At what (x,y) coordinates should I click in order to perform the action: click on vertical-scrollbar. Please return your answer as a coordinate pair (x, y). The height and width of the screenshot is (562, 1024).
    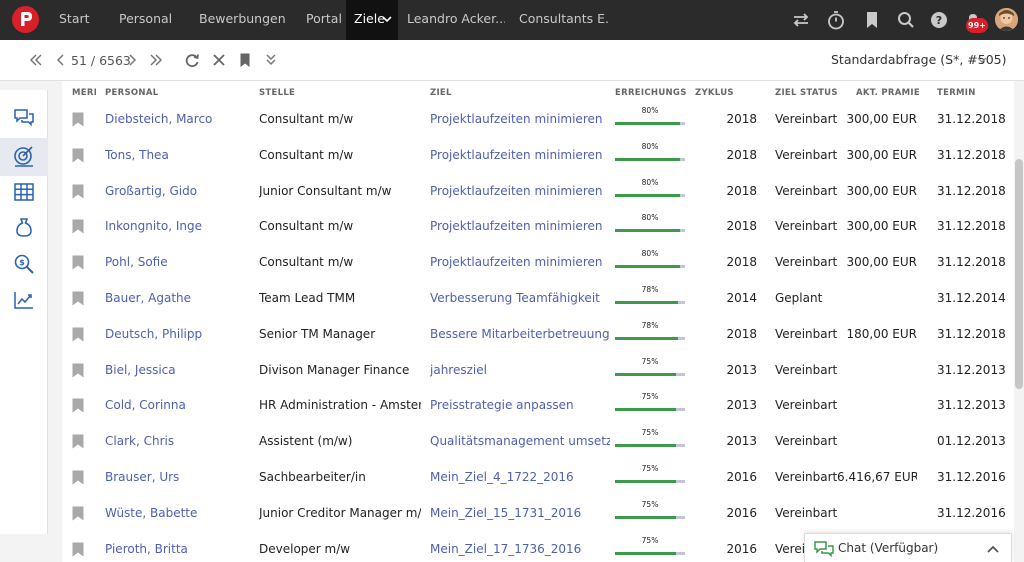
    Looking at the image, I should click on (1019, 321).